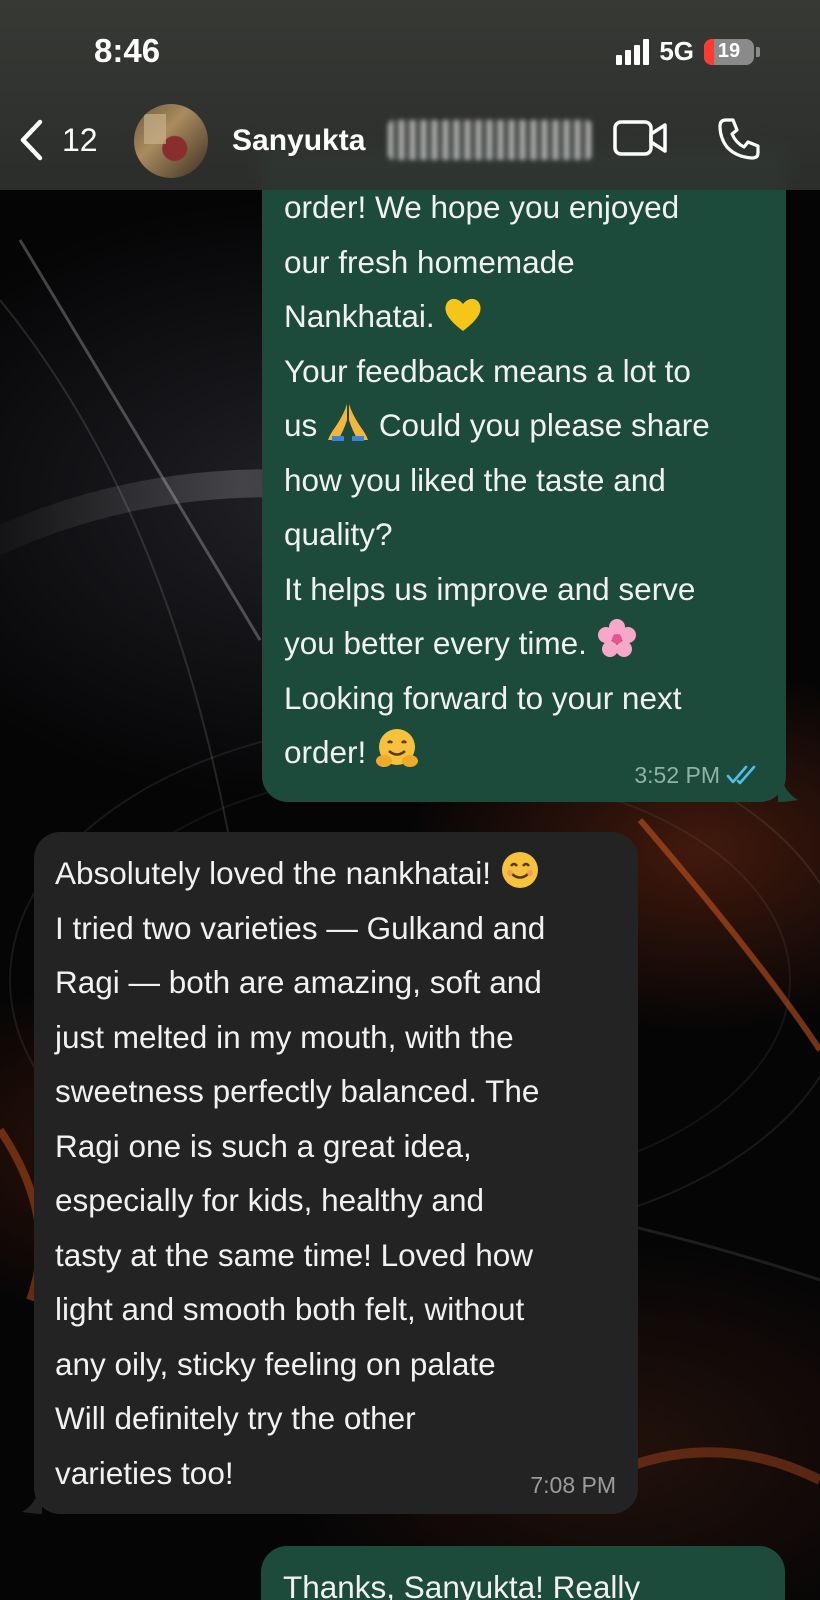  What do you see at coordinates (298, 982) in the screenshot?
I see `message-line: Ragi — both are amazing, soft and` at bounding box center [298, 982].